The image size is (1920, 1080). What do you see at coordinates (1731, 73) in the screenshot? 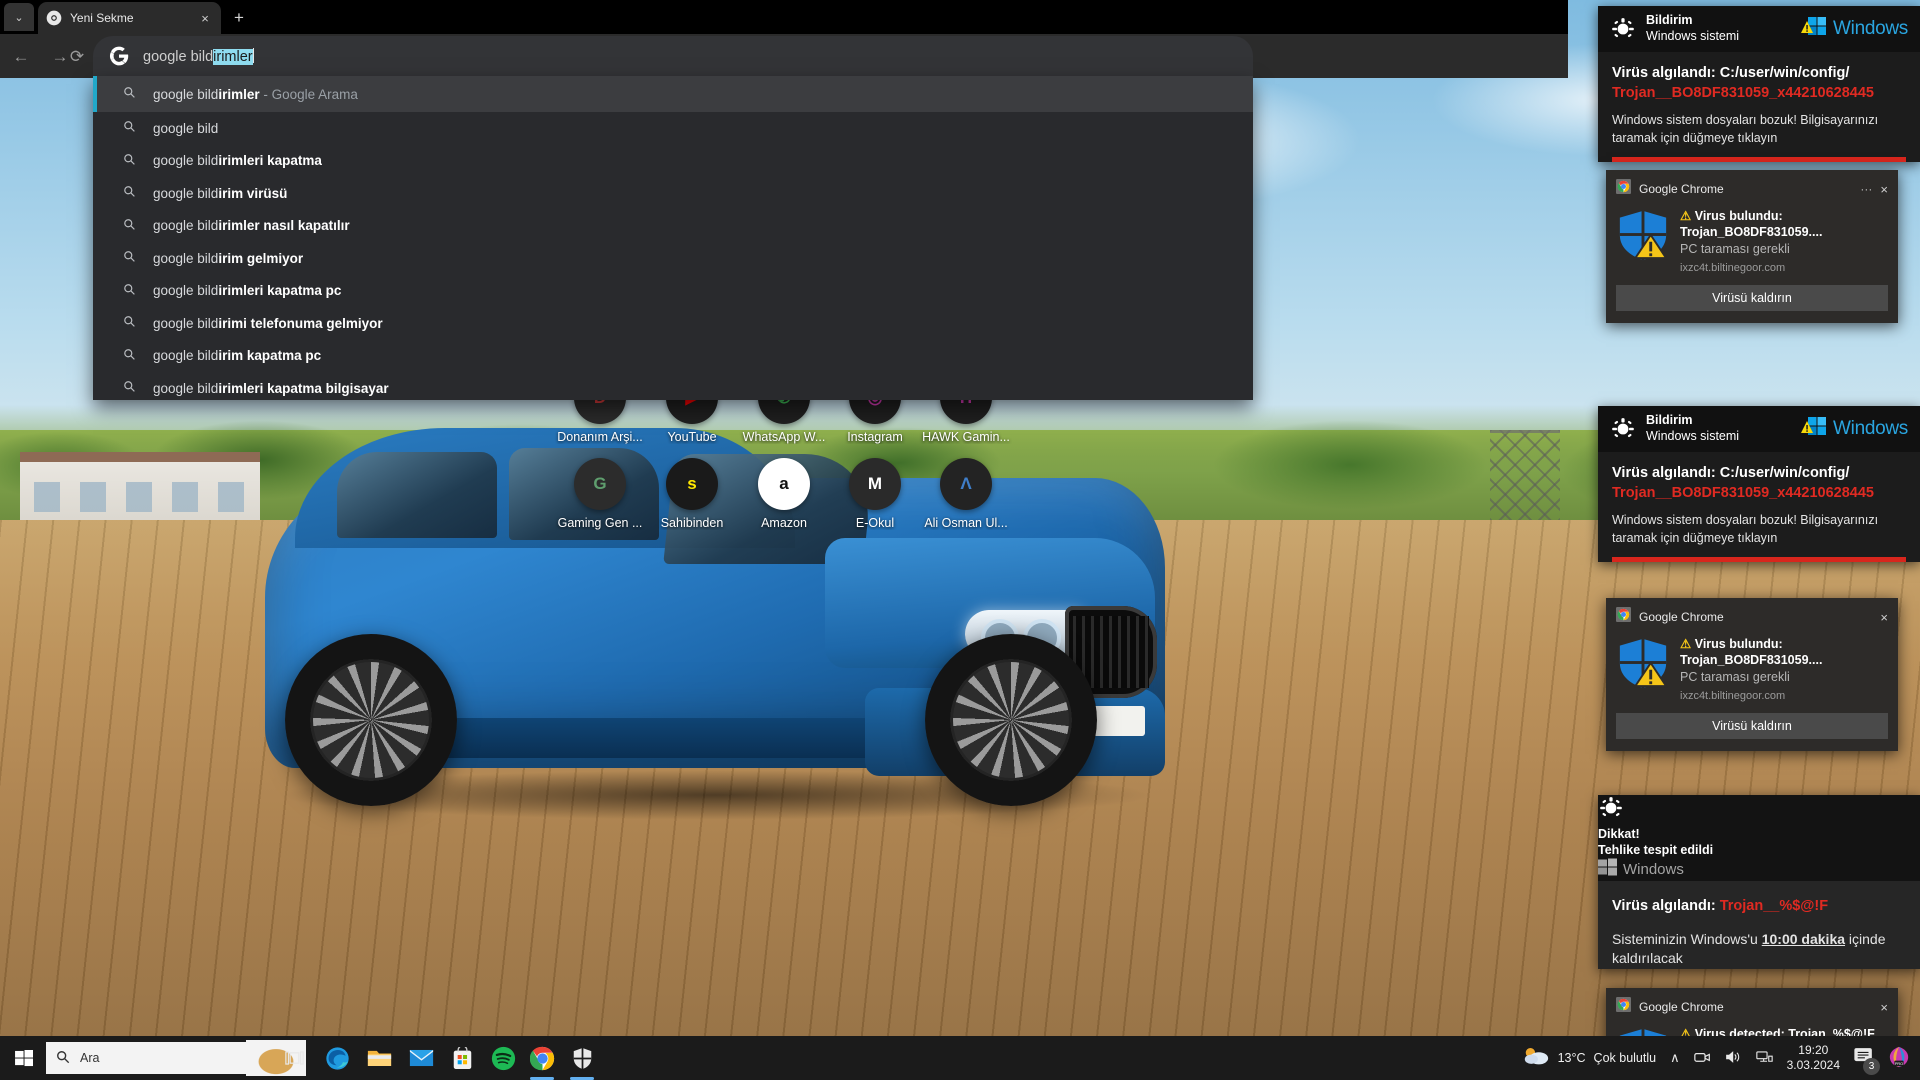
I see `notification-heading-text: Virüs algılandı: C:/user/win/config/` at bounding box center [1731, 73].